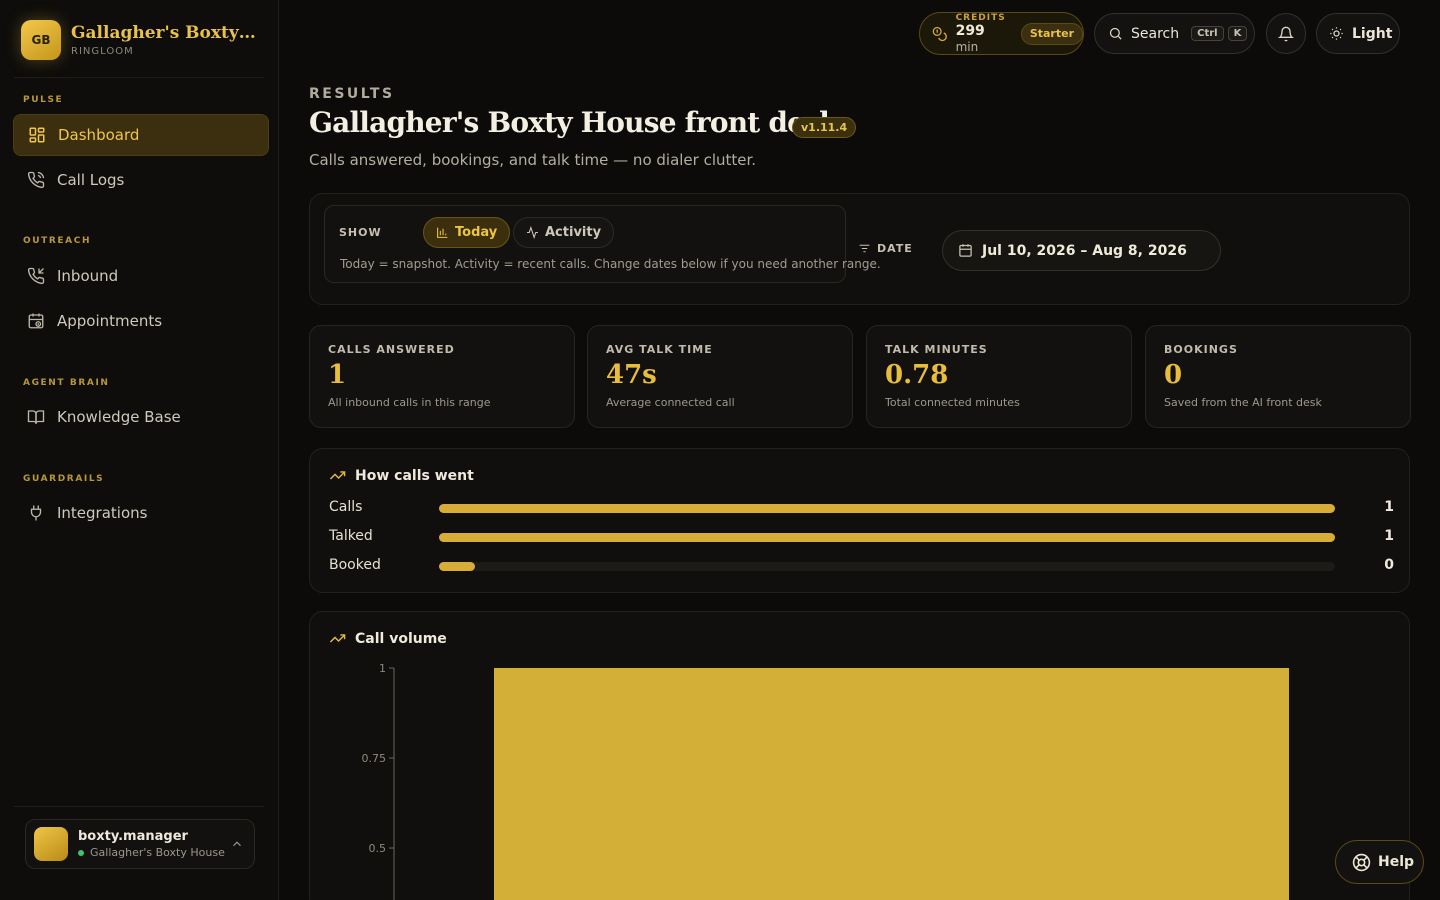 The height and width of the screenshot is (900, 1440). Describe the element at coordinates (99, 135) in the screenshot. I see `sidebar-item-label: Dashboard` at that location.